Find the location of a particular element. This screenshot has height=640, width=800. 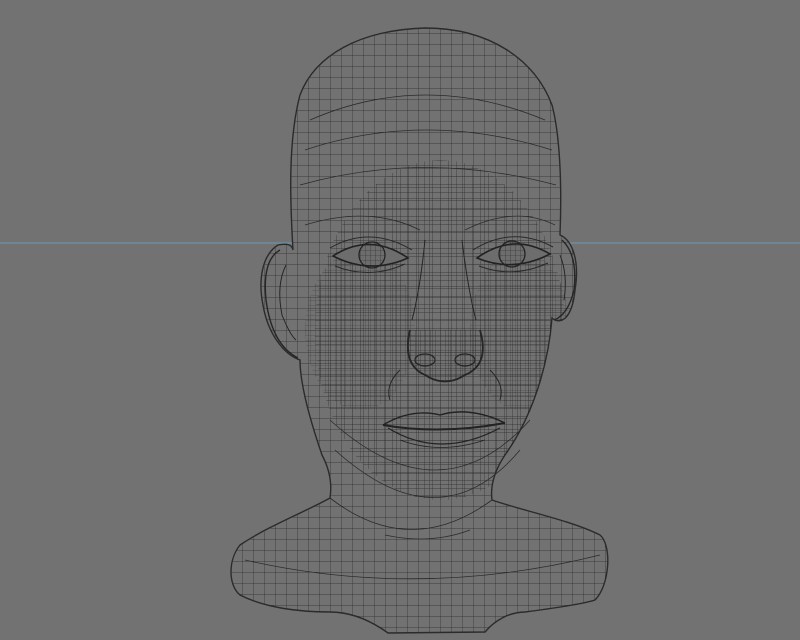

cheek-grid-left is located at coordinates (360, 330).